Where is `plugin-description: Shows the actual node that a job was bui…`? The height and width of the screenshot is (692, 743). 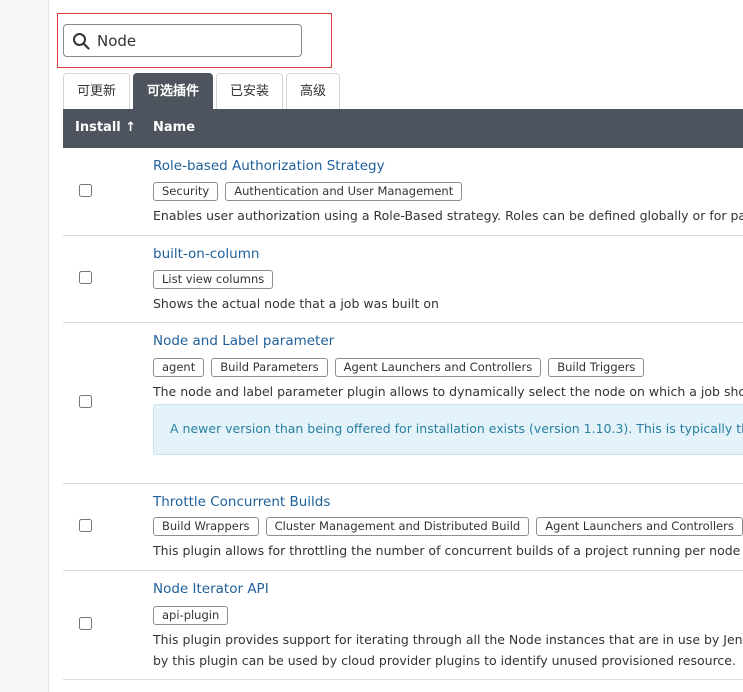 plugin-description: Shows the actual node that a job was bui… is located at coordinates (296, 303).